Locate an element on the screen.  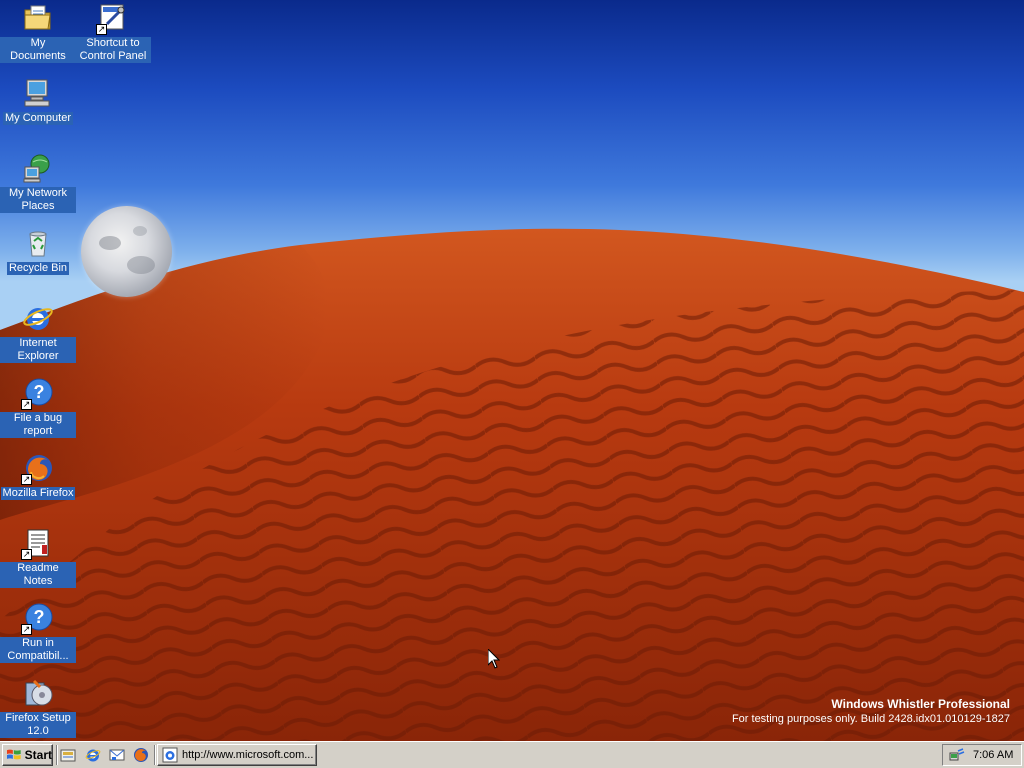
firefox-icon is located at coordinates (141, 755).